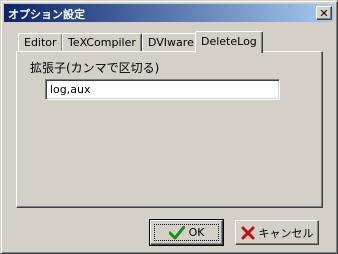  Describe the element at coordinates (95, 68) in the screenshot. I see `extensions-label: 拡張子(カンマで区切る)` at that location.